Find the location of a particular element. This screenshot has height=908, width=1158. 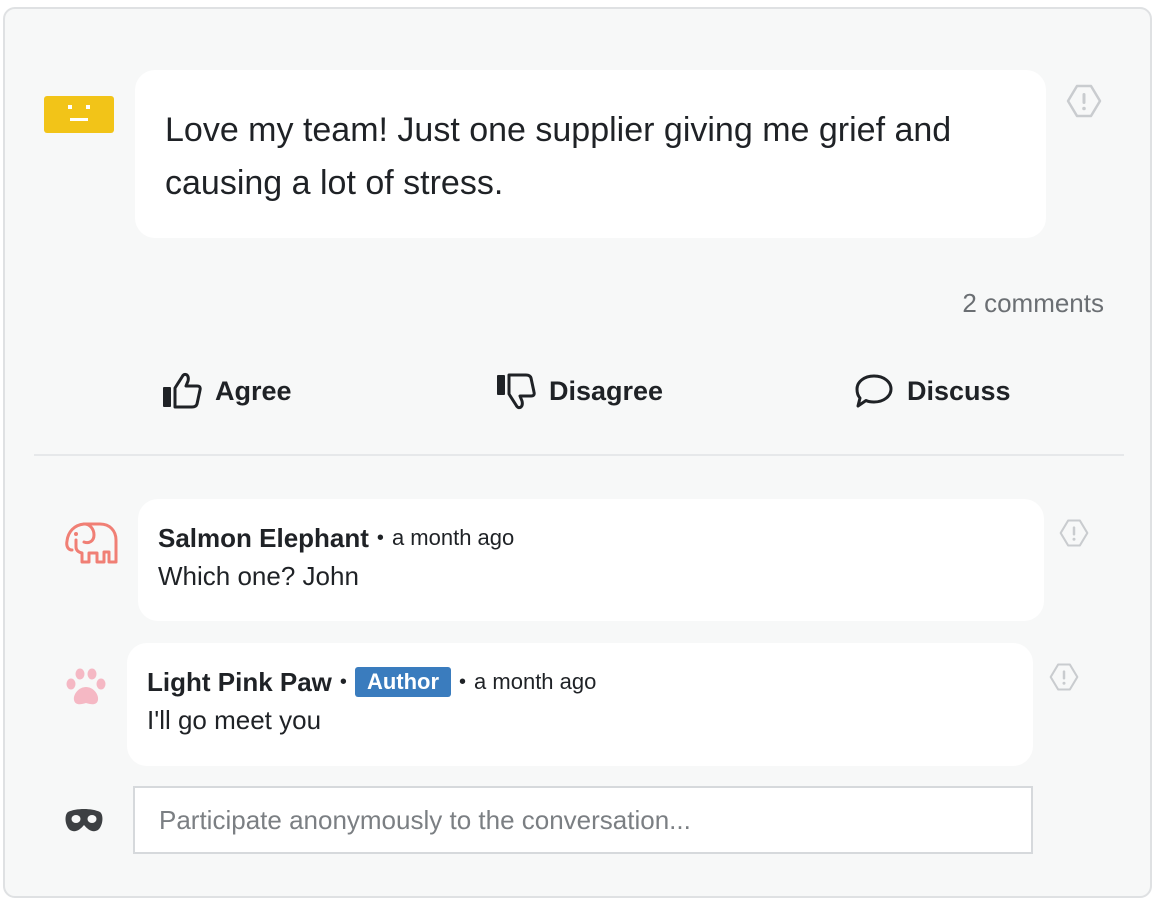

comment-count: 2 comments is located at coordinates (1033, 303).